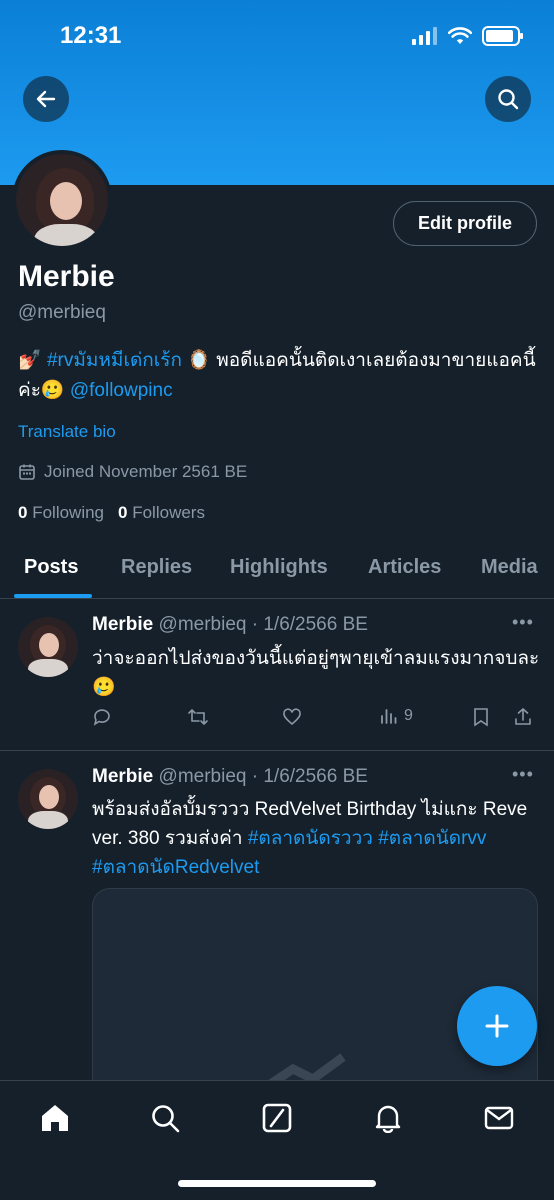  I want to click on tweet-actions: 9, so click(317, 718).